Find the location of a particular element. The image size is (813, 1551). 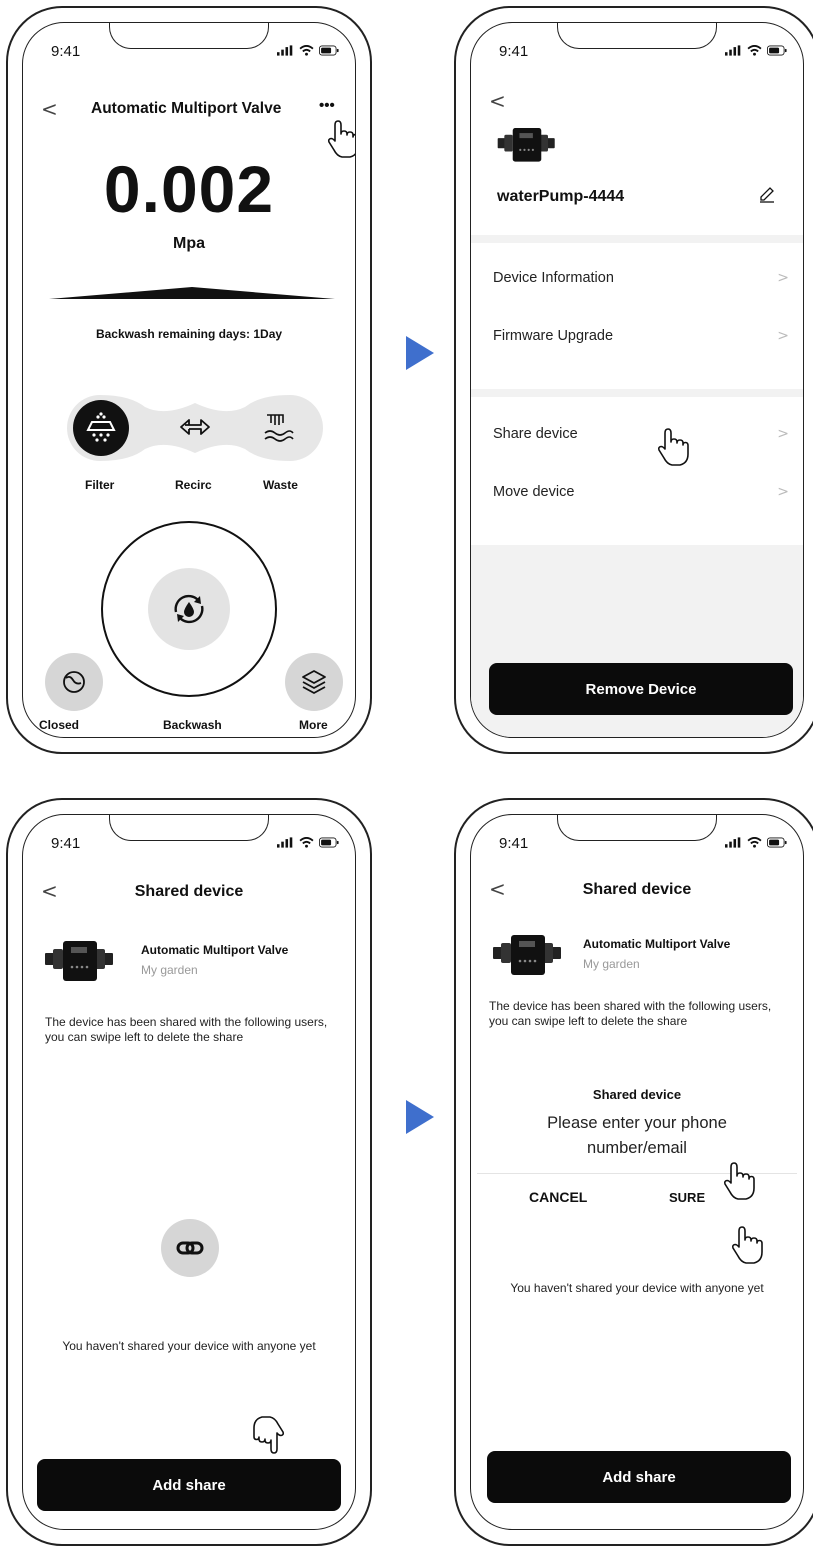

layers-icon is located at coordinates (314, 682).